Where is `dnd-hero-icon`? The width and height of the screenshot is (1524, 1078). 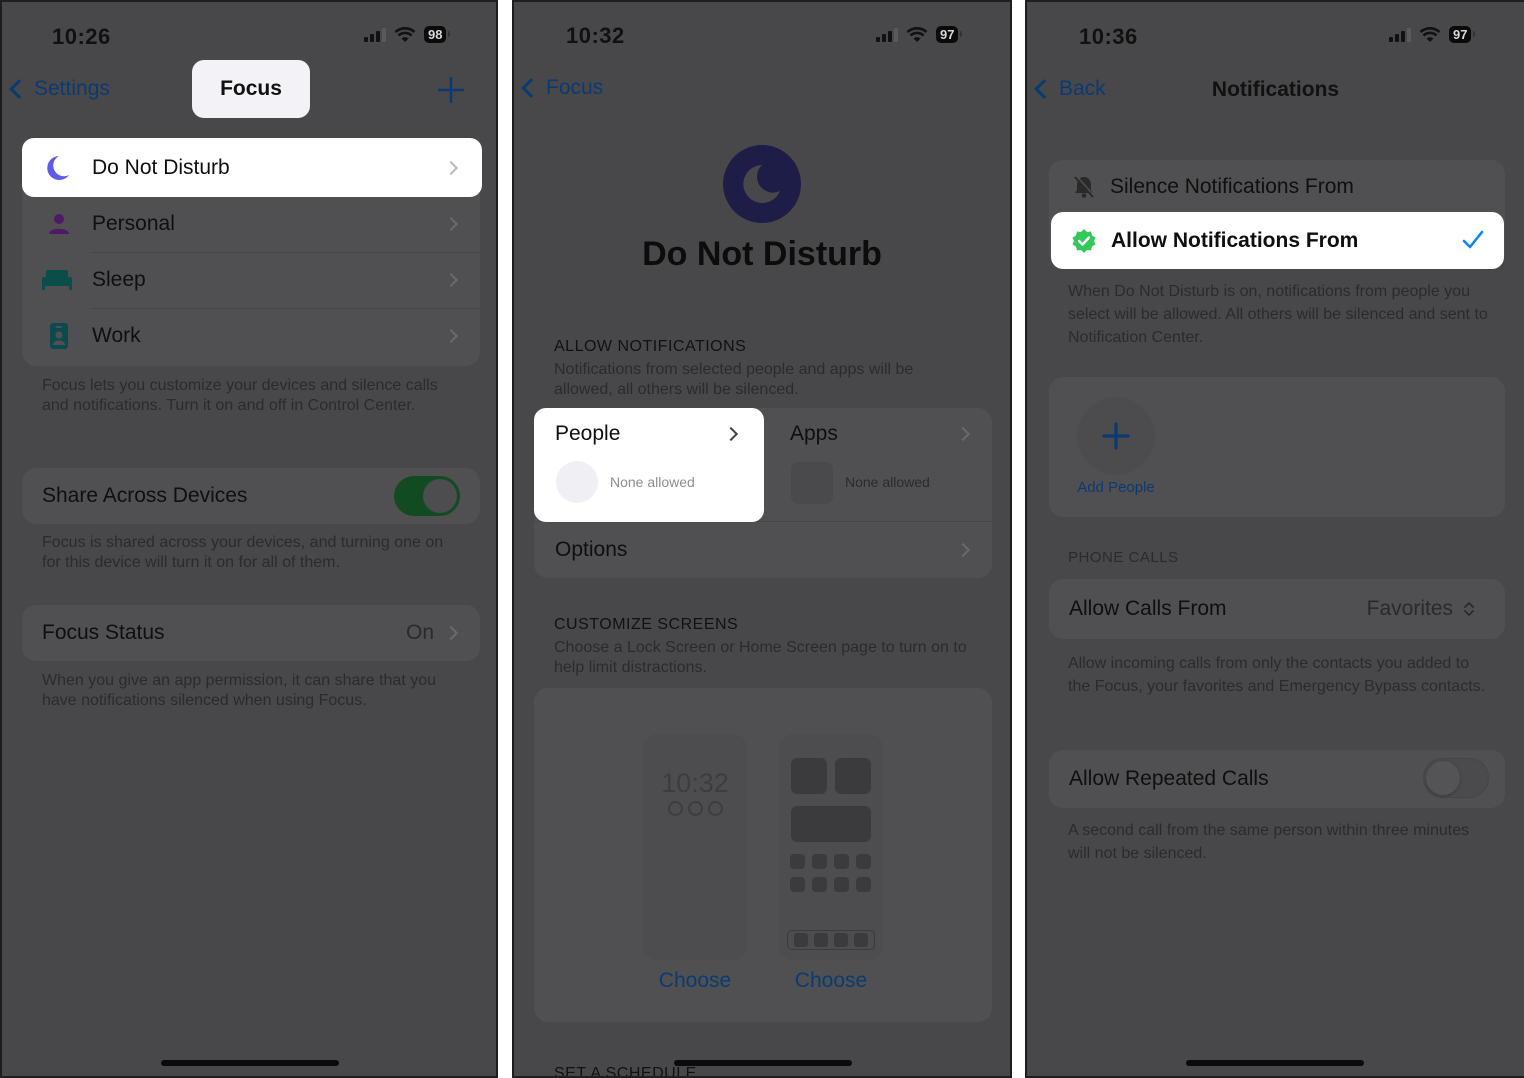
dnd-hero-icon is located at coordinates (762, 184).